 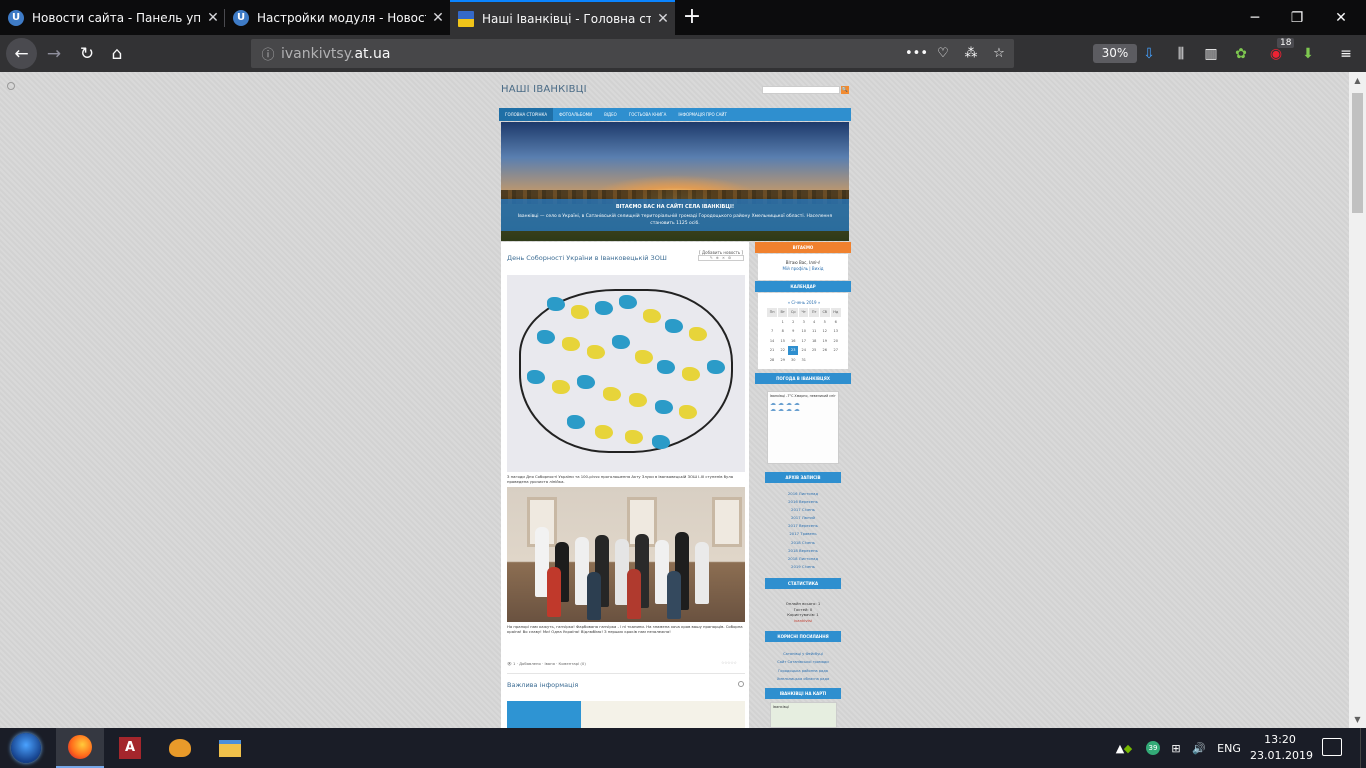 What do you see at coordinates (1363, 748) in the screenshot?
I see `show-desktop-button` at bounding box center [1363, 748].